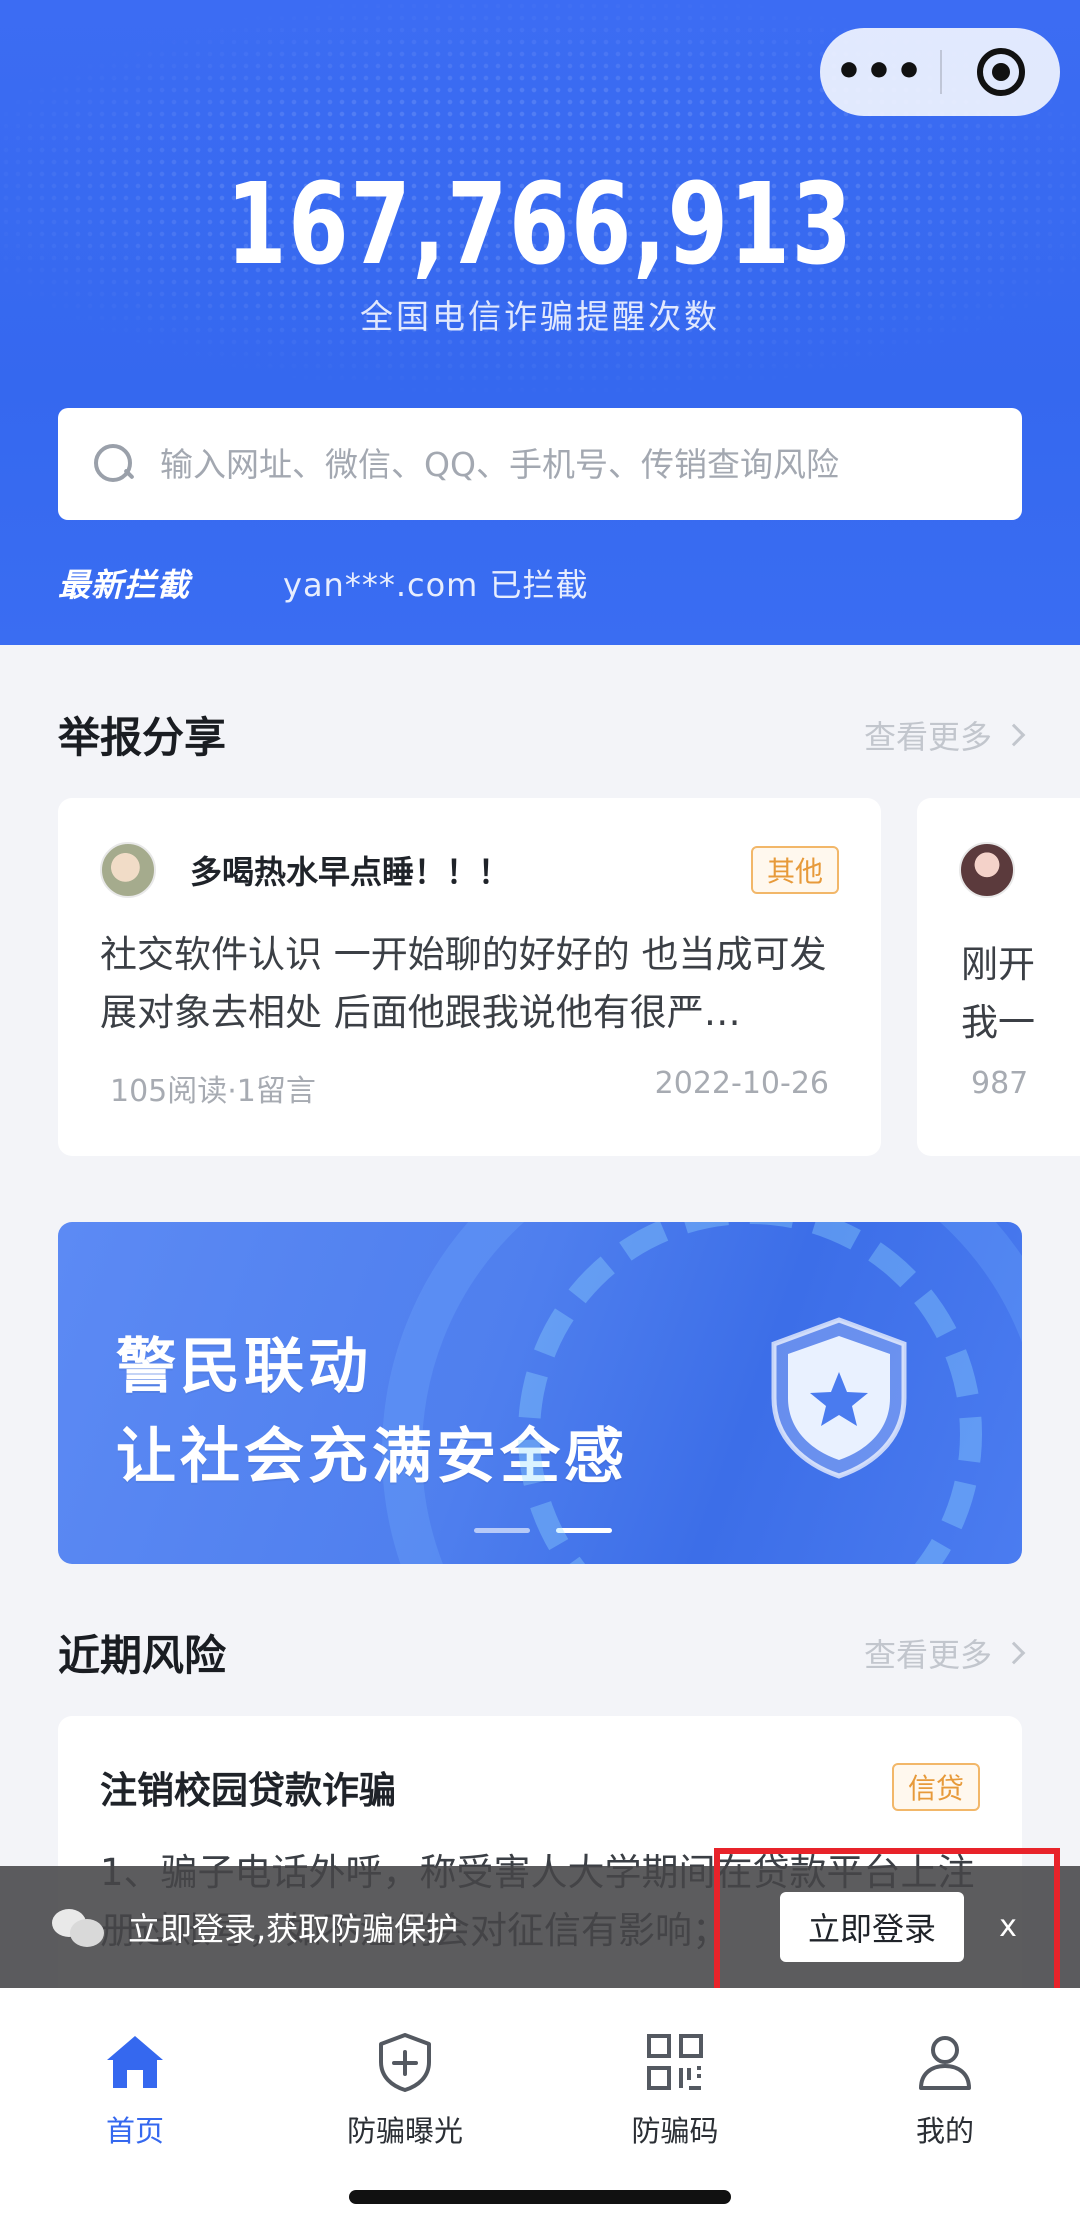  Describe the element at coordinates (469, 1088) in the screenshot. I see `report-meta: 105阅读·1留言 2022-10-26` at that location.